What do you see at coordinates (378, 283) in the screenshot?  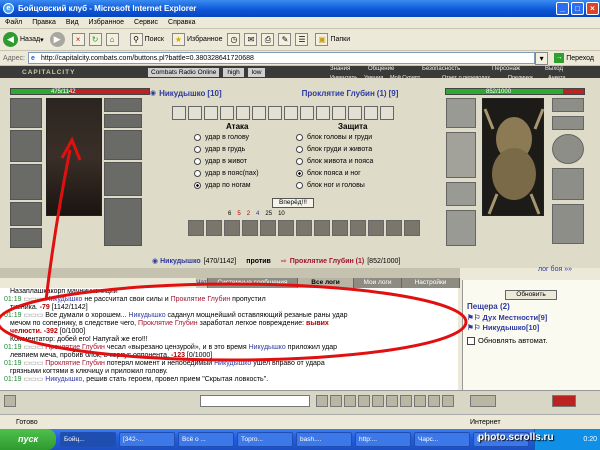 I see `tab-my-logs: Мои логи` at bounding box center [378, 283].